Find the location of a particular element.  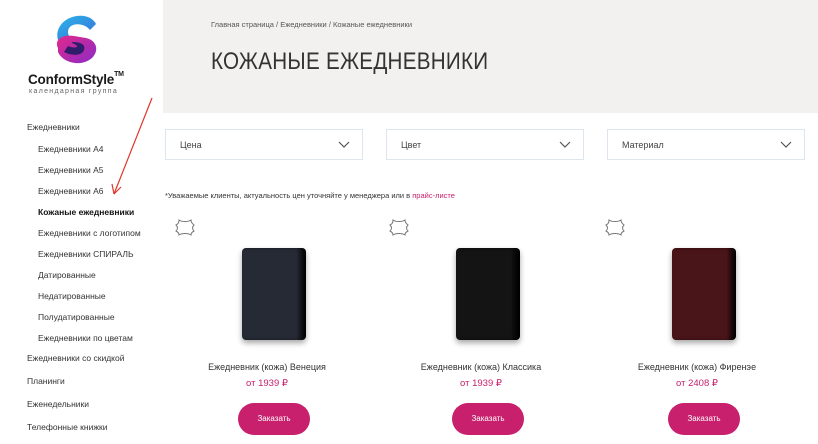

sidebar-item: Кожаные ежедневники is located at coordinates (86, 212).